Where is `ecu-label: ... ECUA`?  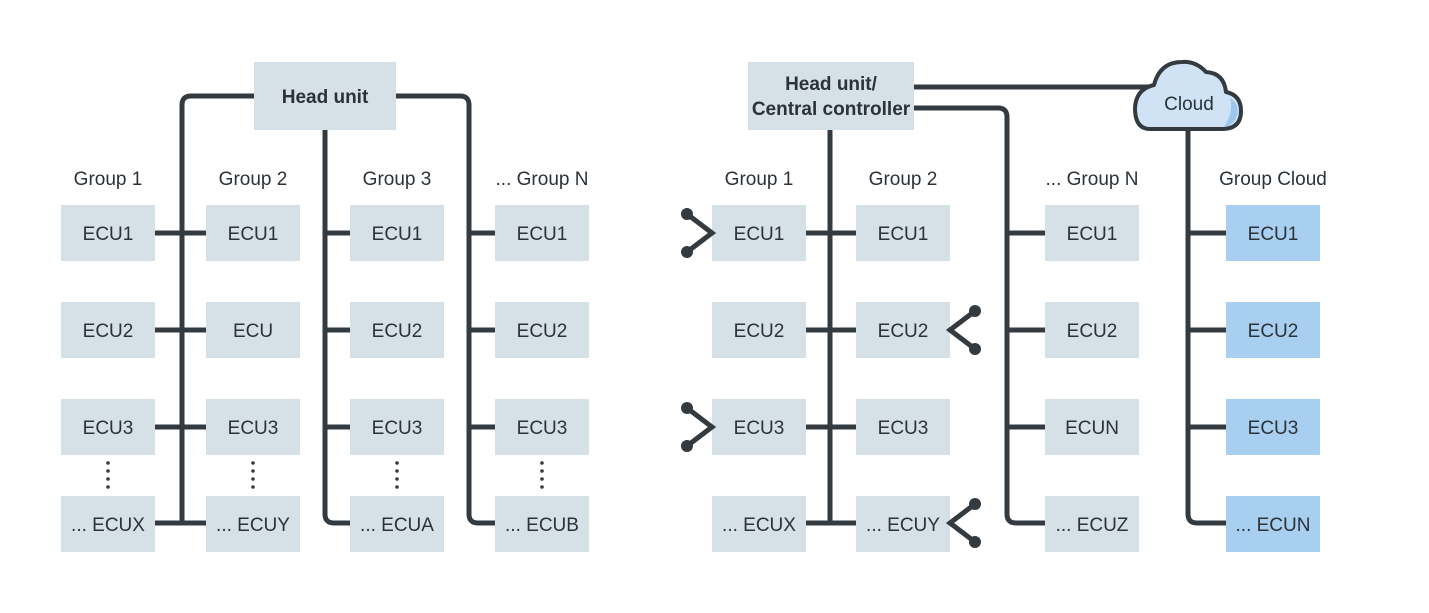
ecu-label: ... ECUA is located at coordinates (397, 525).